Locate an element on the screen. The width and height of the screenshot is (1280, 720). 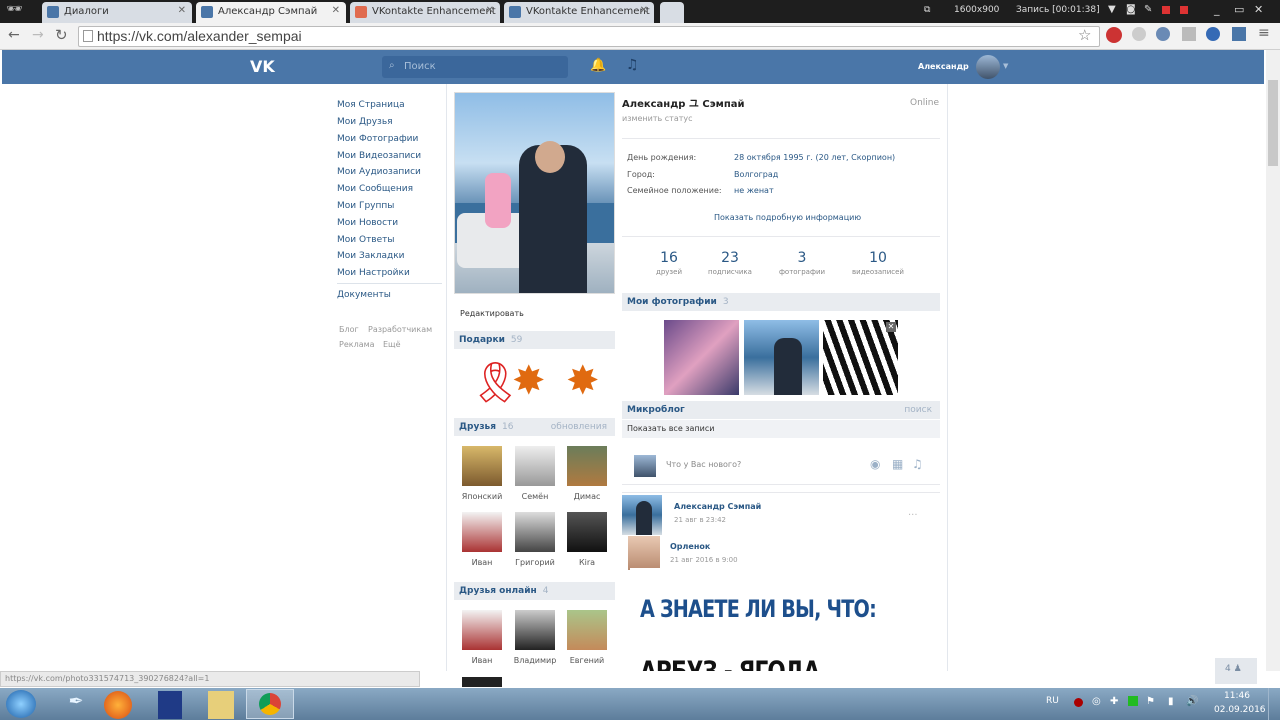
extension-drop-icon is located at coordinates (1163, 34).